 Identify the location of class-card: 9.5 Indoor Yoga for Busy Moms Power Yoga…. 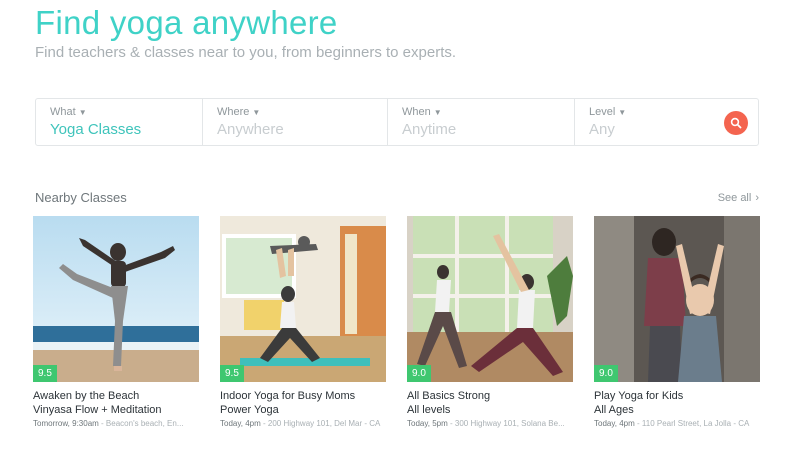
(303, 322).